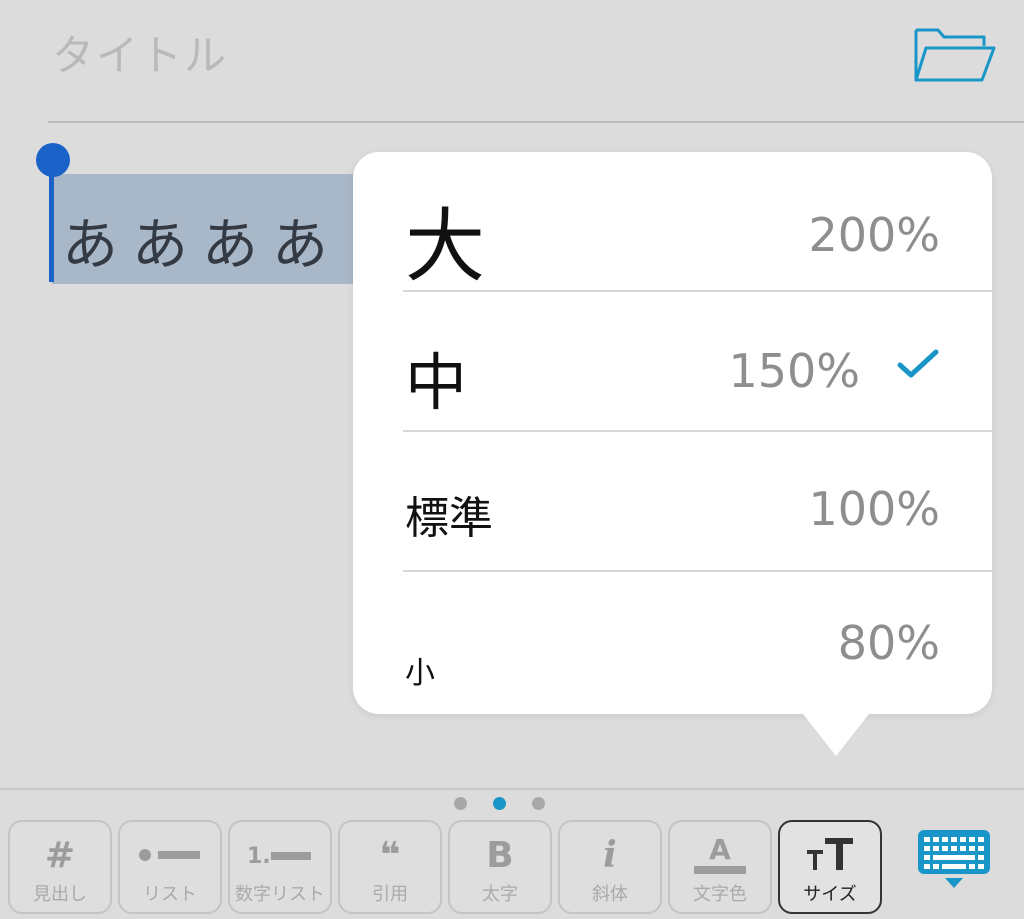 This screenshot has height=919, width=1024. I want to click on toolbar-divider, so click(512, 789).